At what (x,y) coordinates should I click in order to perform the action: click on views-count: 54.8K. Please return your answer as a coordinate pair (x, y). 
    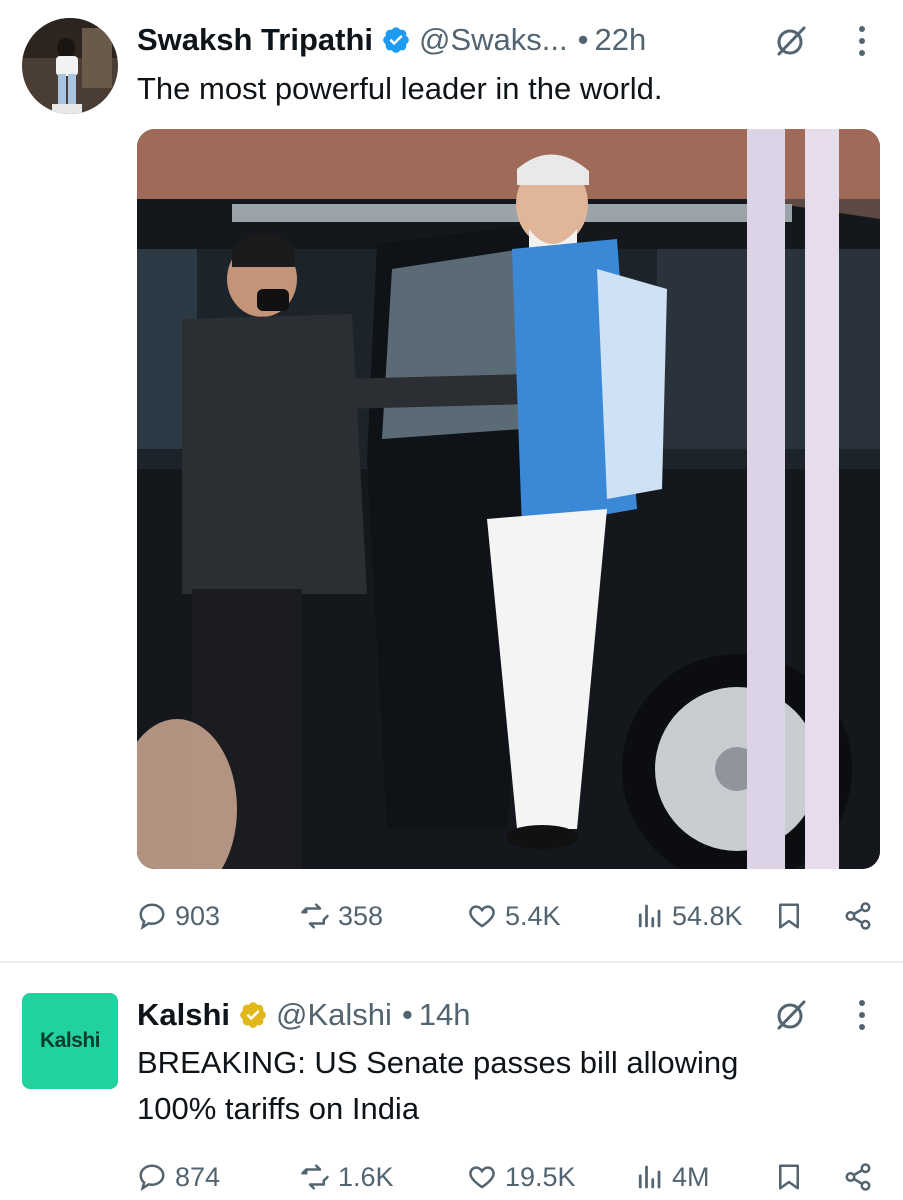
    Looking at the image, I should click on (707, 915).